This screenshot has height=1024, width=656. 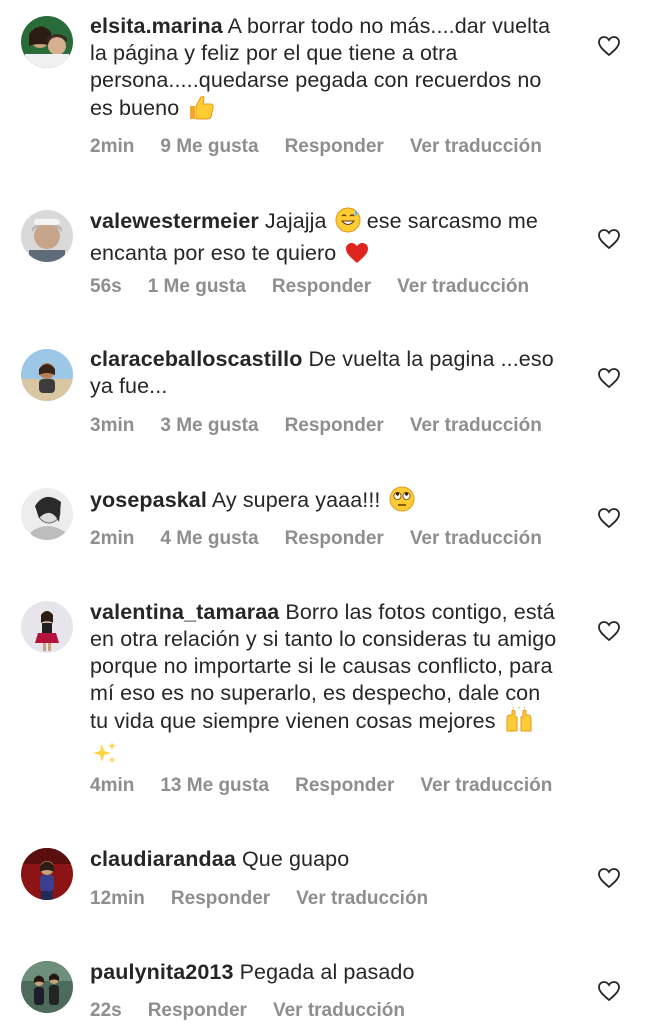 What do you see at coordinates (162, 972) in the screenshot?
I see `comment-username: paulynita2013` at bounding box center [162, 972].